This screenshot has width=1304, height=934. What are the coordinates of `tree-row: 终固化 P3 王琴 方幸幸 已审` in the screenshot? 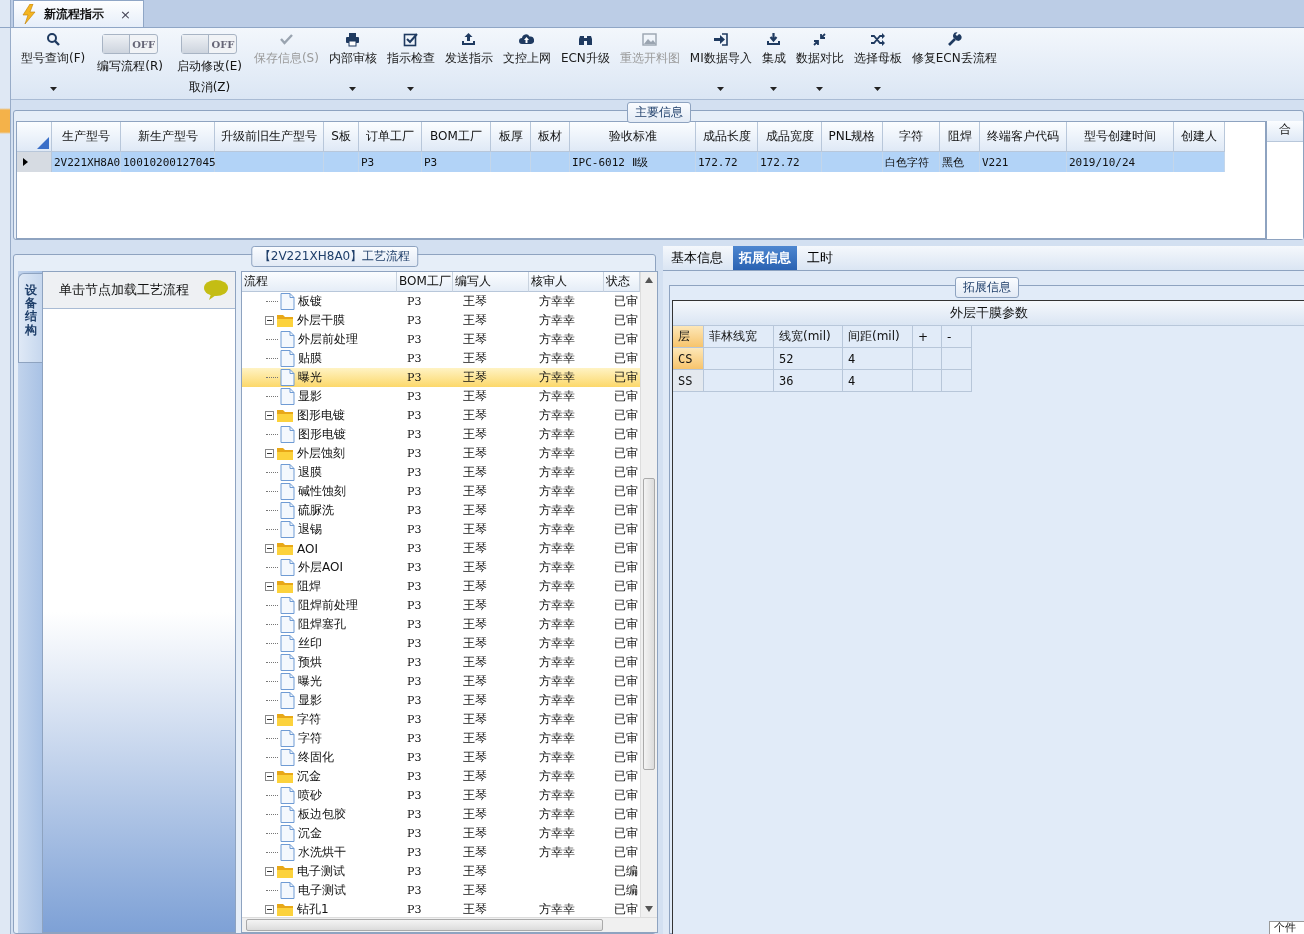 It's located at (441, 757).